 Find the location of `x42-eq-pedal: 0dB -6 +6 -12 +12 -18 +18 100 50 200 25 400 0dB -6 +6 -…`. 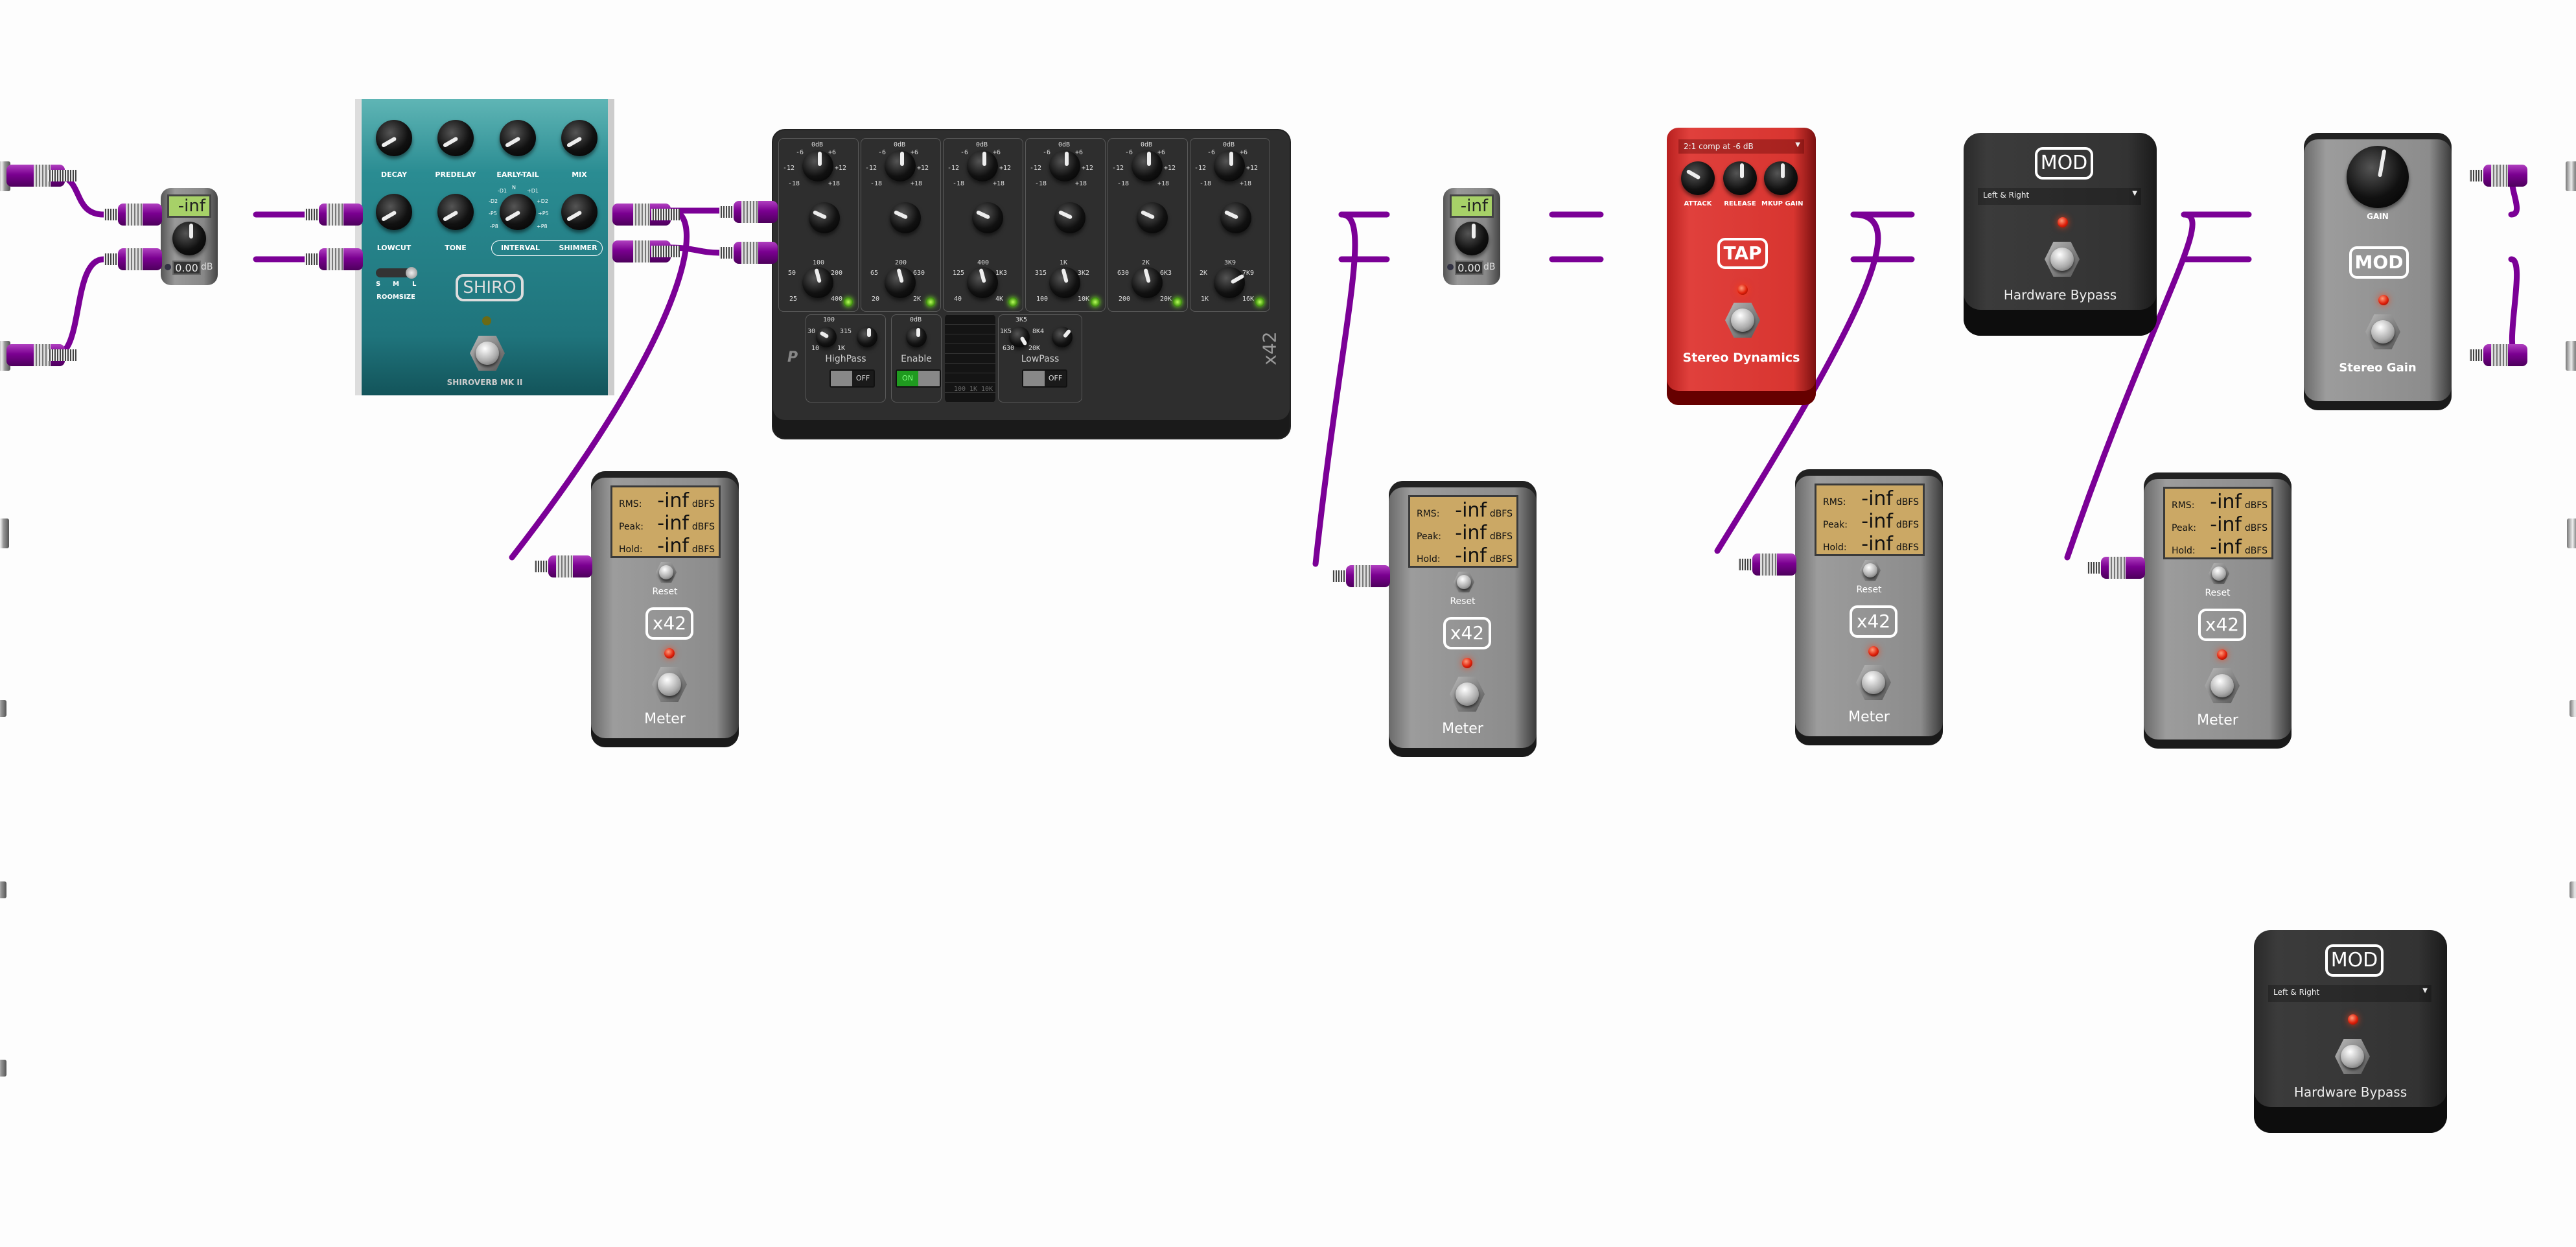

x42-eq-pedal: 0dB -6 +6 -12 +12 -18 +18 100 50 200 25 400 0dB -6 +6 -… is located at coordinates (1031, 284).